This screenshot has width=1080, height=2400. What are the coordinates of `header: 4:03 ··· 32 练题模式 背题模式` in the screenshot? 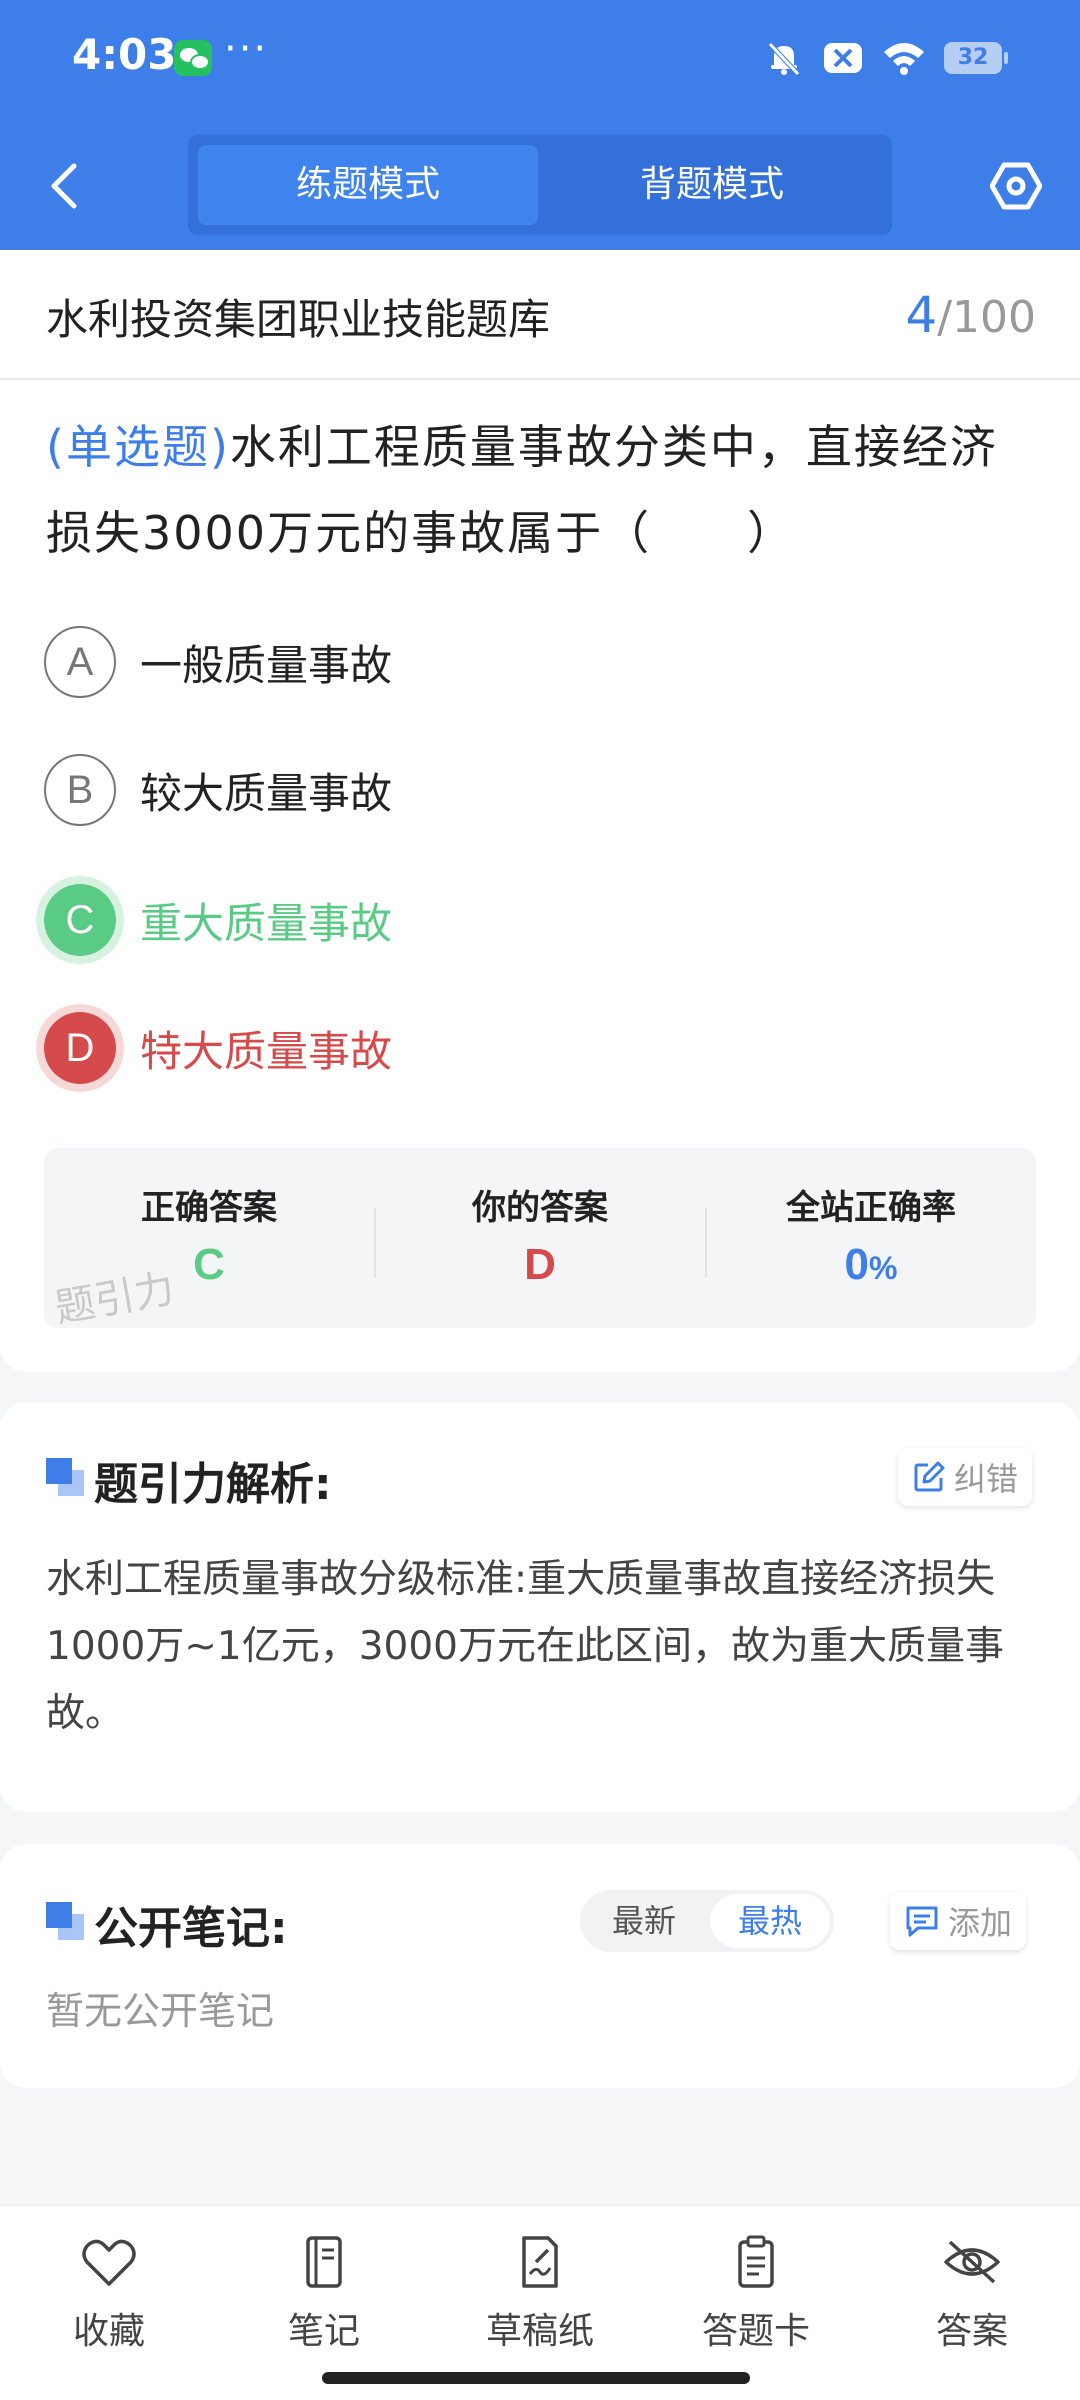 It's located at (540, 125).